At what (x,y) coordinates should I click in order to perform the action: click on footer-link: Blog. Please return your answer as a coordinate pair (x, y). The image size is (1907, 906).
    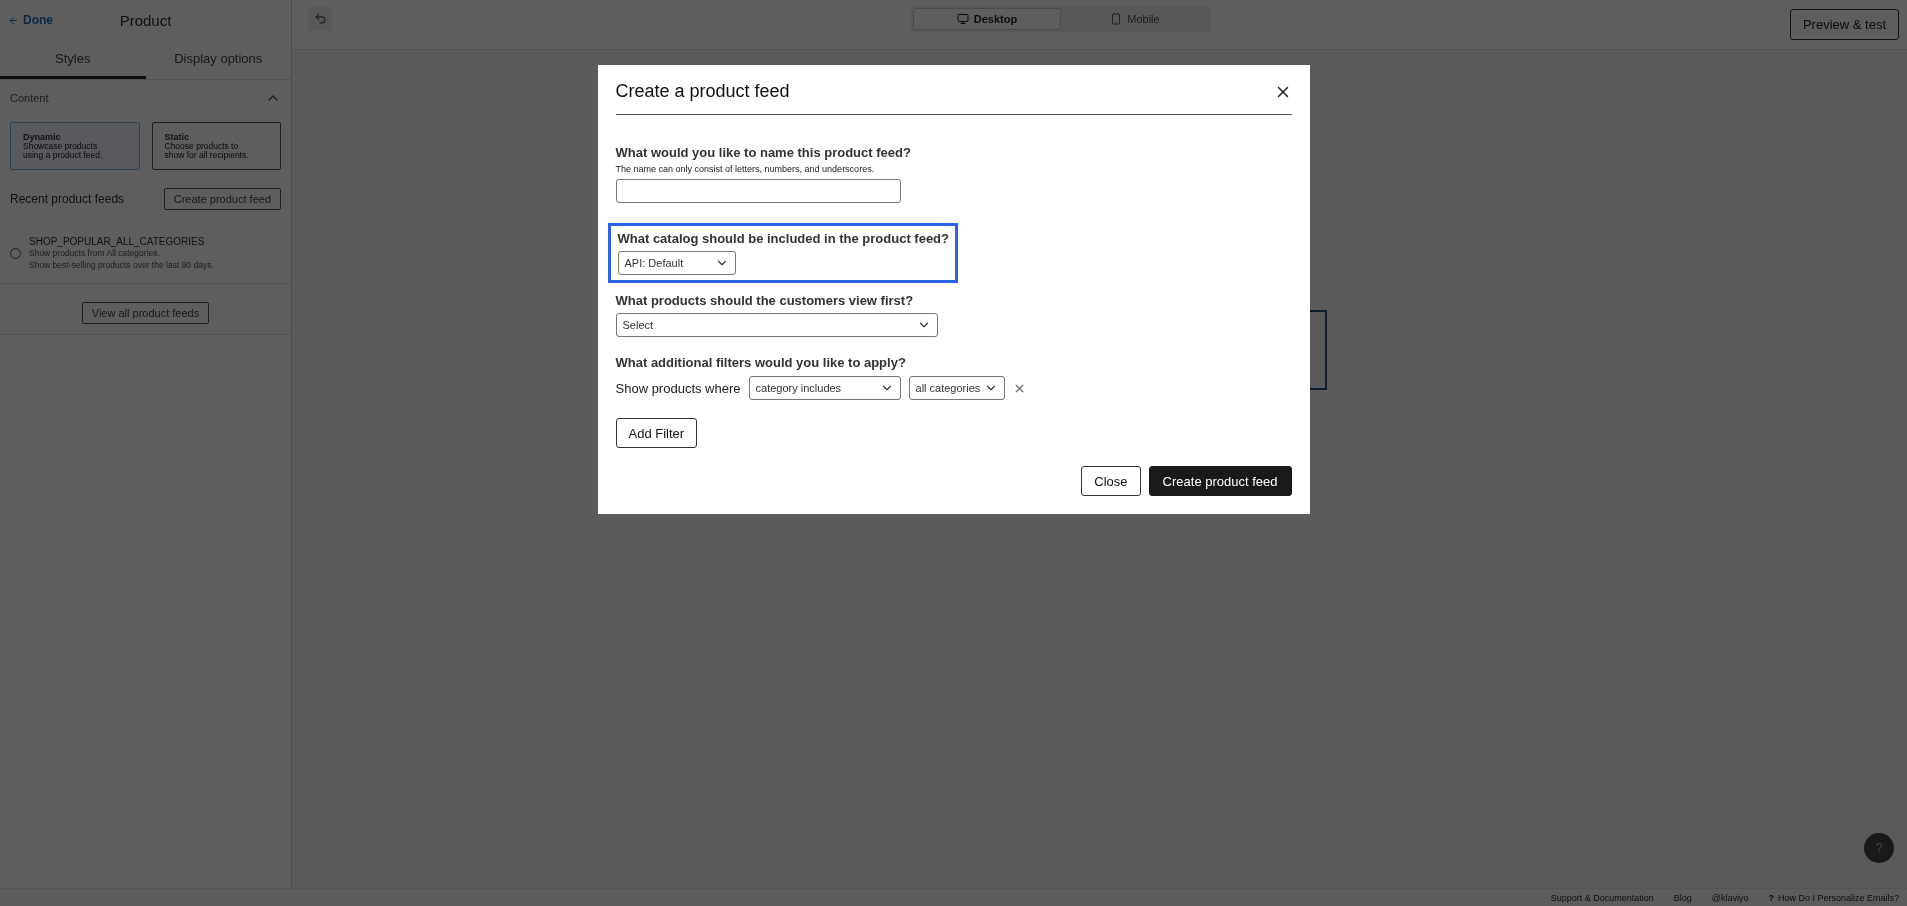
    Looking at the image, I should click on (1682, 897).